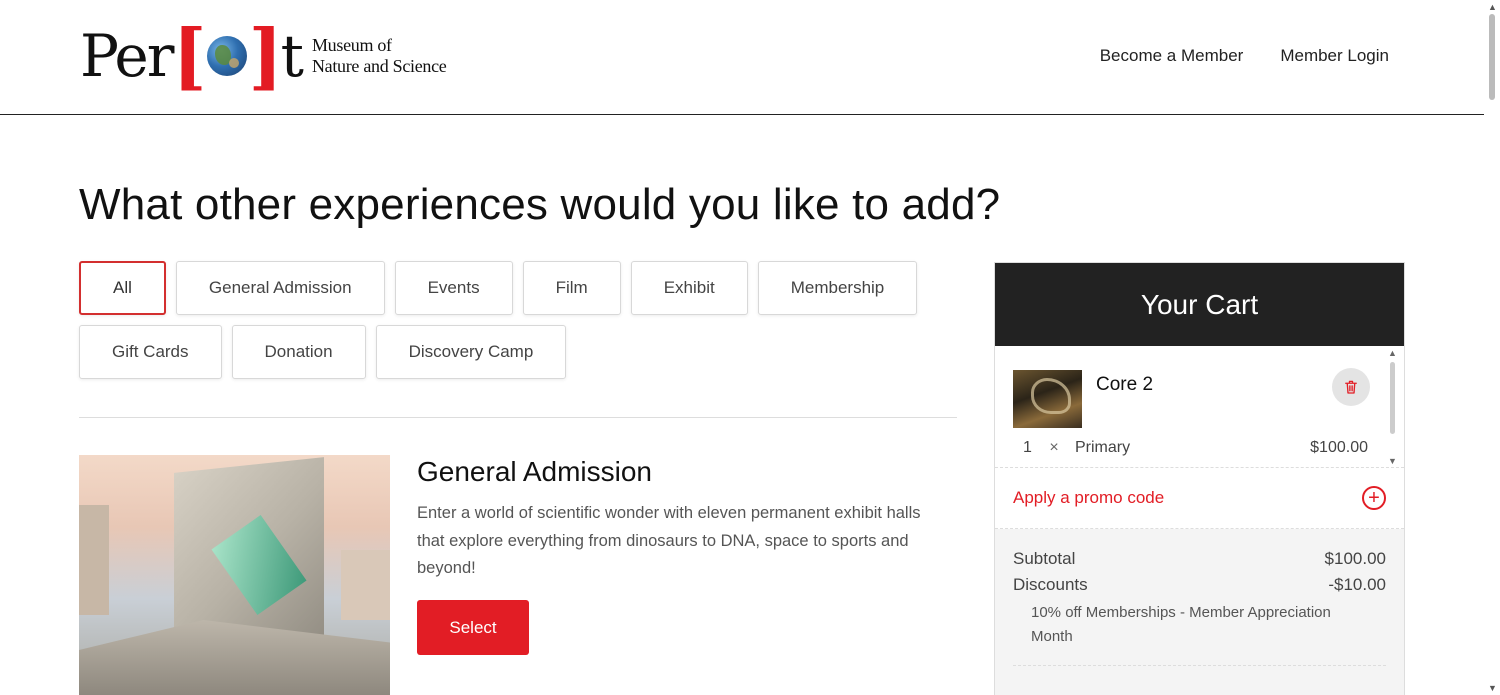 This screenshot has height=695, width=1500. I want to click on scroll-down-arrow-icon: ▼, so click(1492, 688).